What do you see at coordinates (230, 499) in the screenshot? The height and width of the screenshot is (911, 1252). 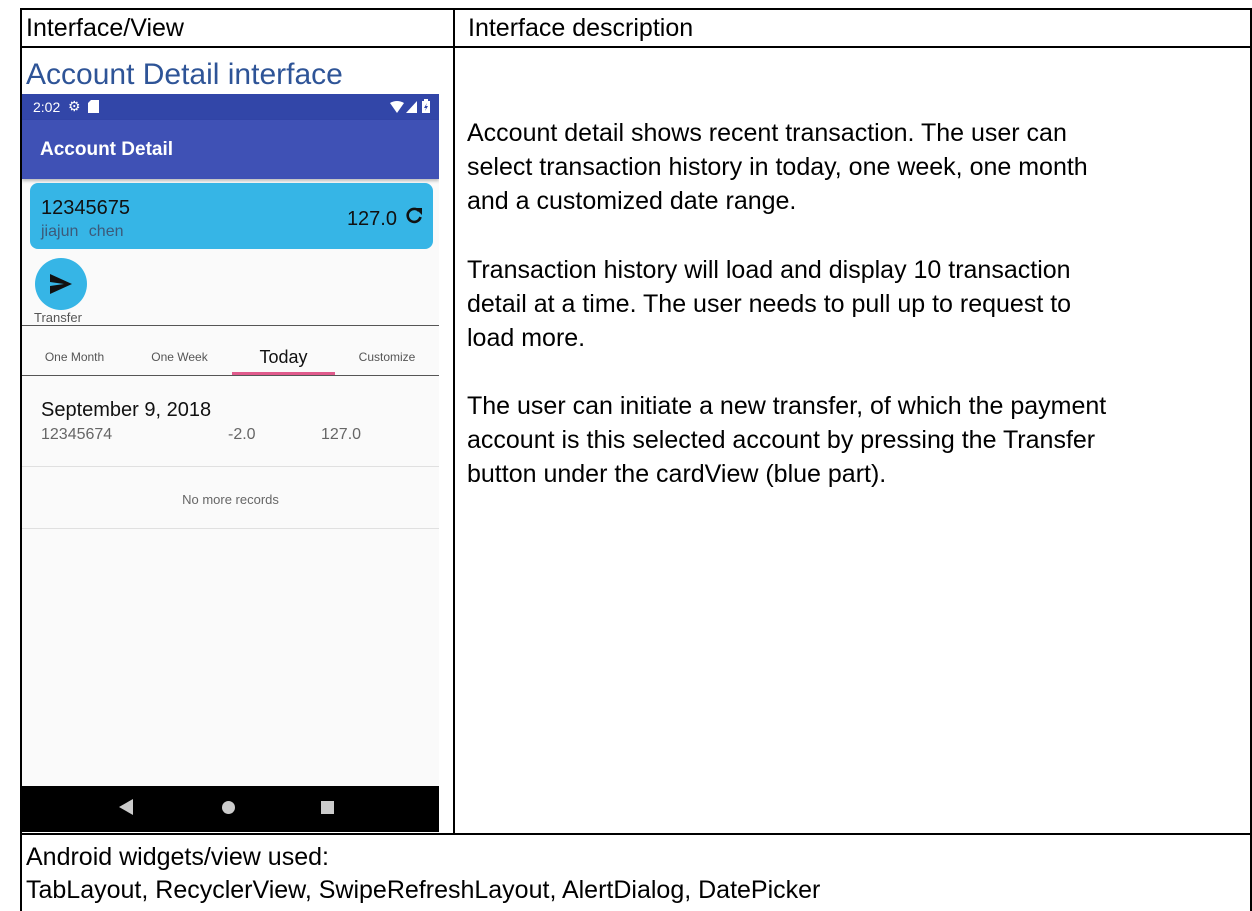 I see `no-more-records: No more records` at bounding box center [230, 499].